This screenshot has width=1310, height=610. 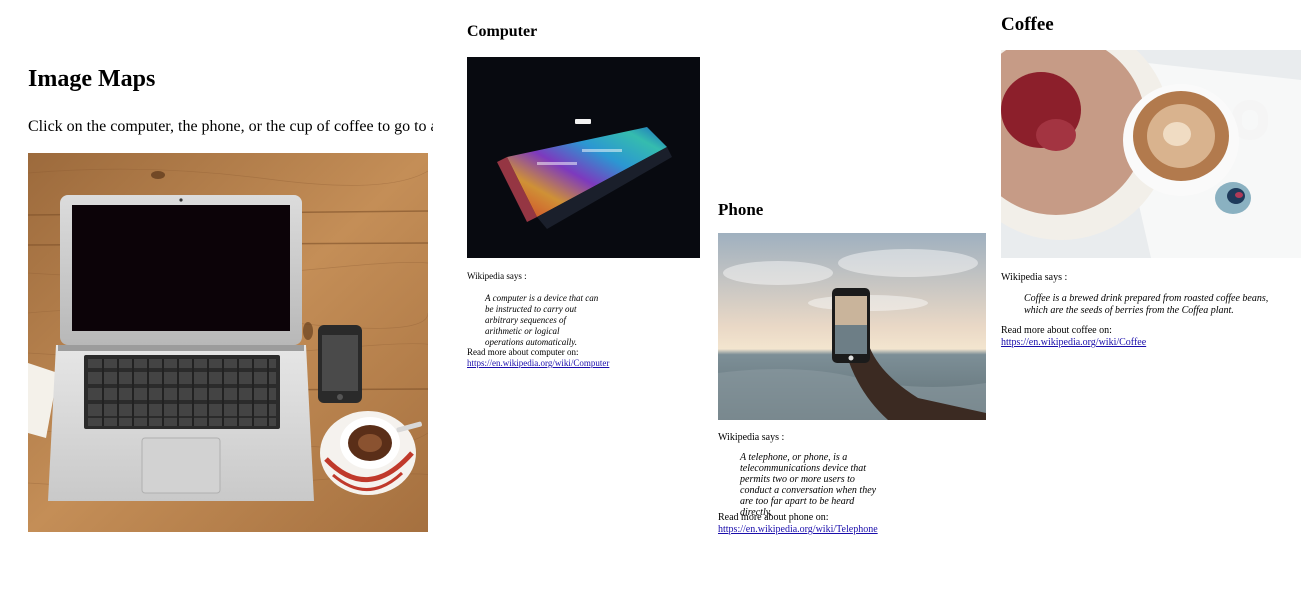 What do you see at coordinates (583, 157) in the screenshot?
I see `computer-photo` at bounding box center [583, 157].